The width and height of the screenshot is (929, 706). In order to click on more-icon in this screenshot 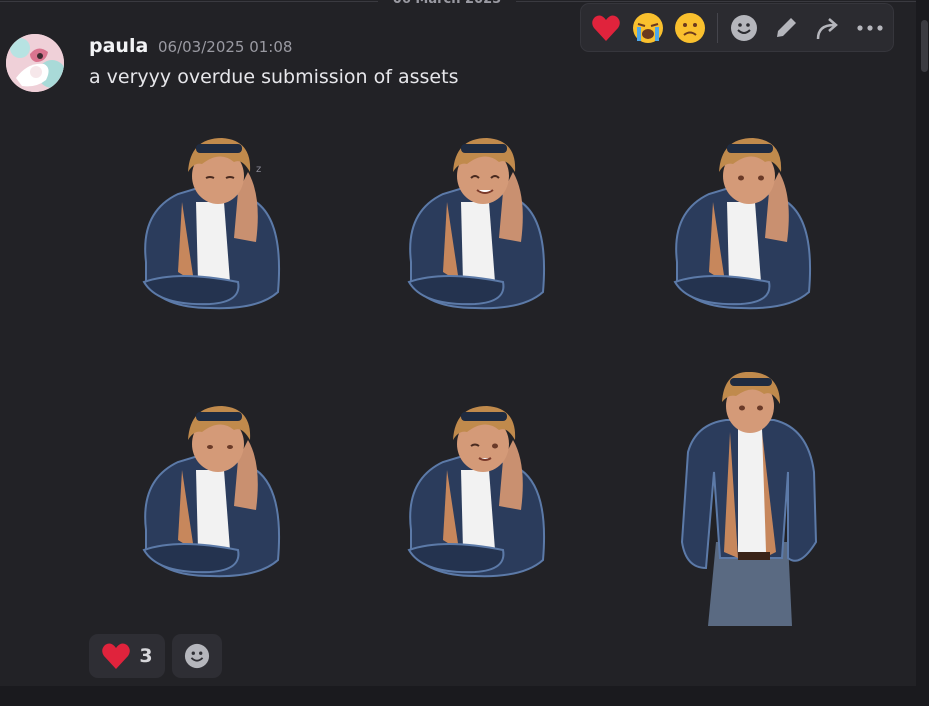, I will do `click(870, 28)`.